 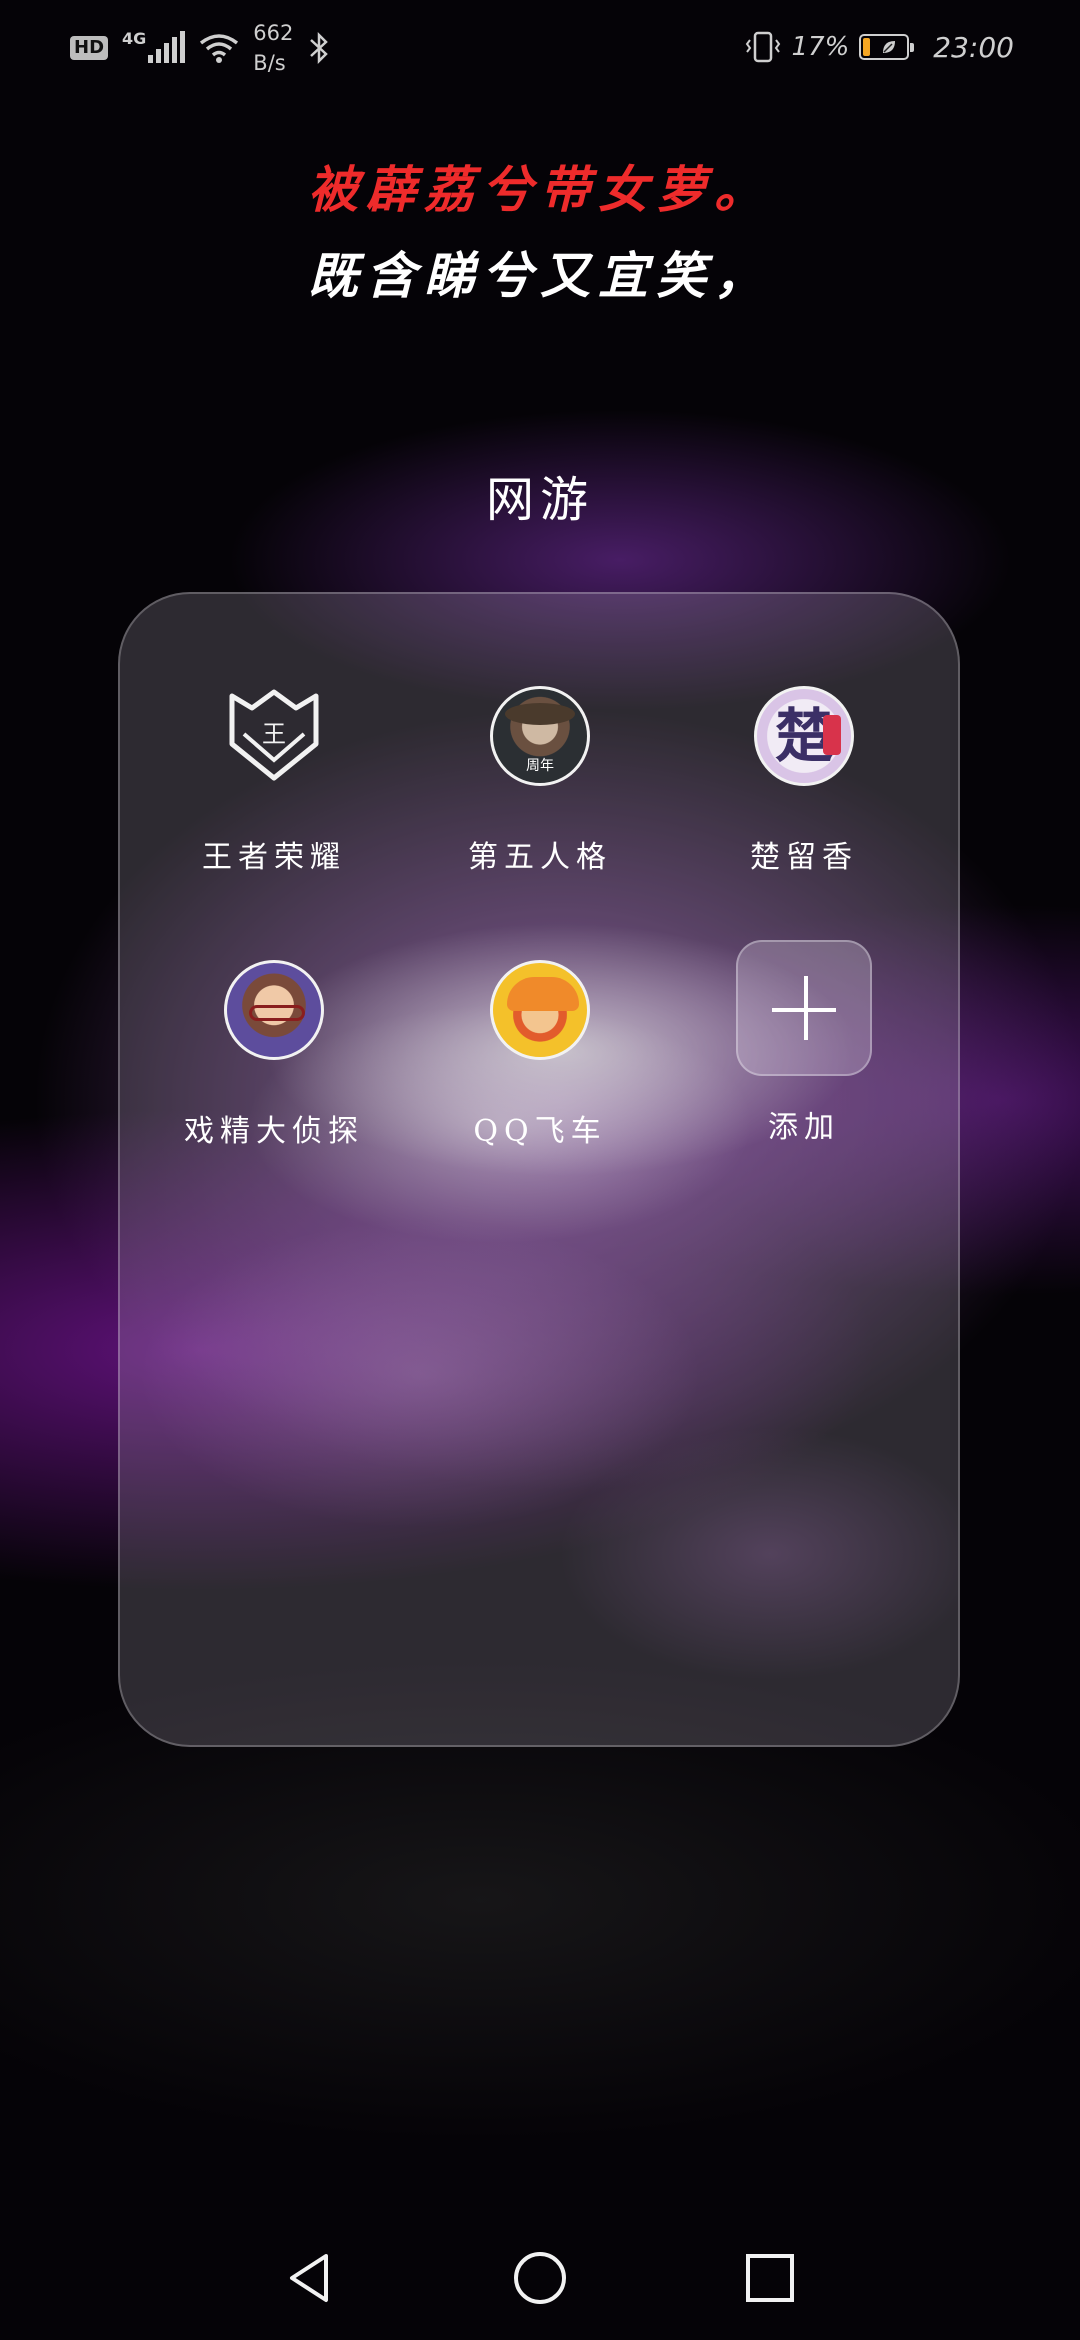 What do you see at coordinates (540, 189) in the screenshot?
I see `wallpaper-poem-line-1: 被薜荔兮带女萝。` at bounding box center [540, 189].